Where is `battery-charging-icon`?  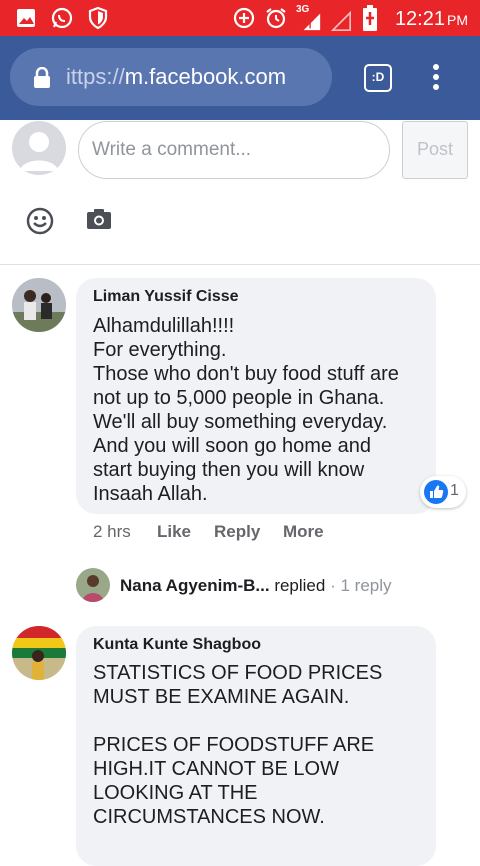
battery-charging-icon is located at coordinates (370, 18).